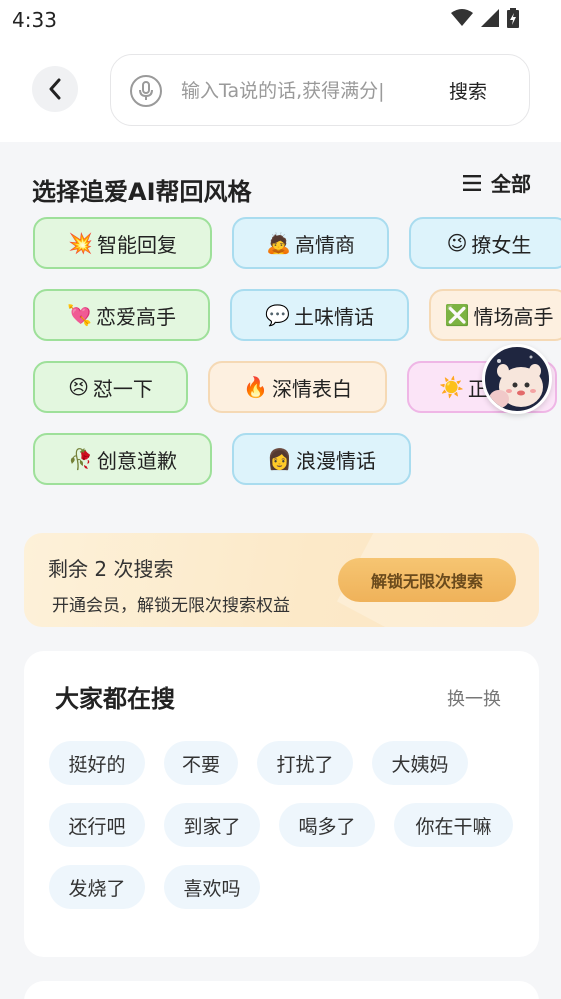 The height and width of the screenshot is (999, 561). I want to click on search-input, so click(299, 91).